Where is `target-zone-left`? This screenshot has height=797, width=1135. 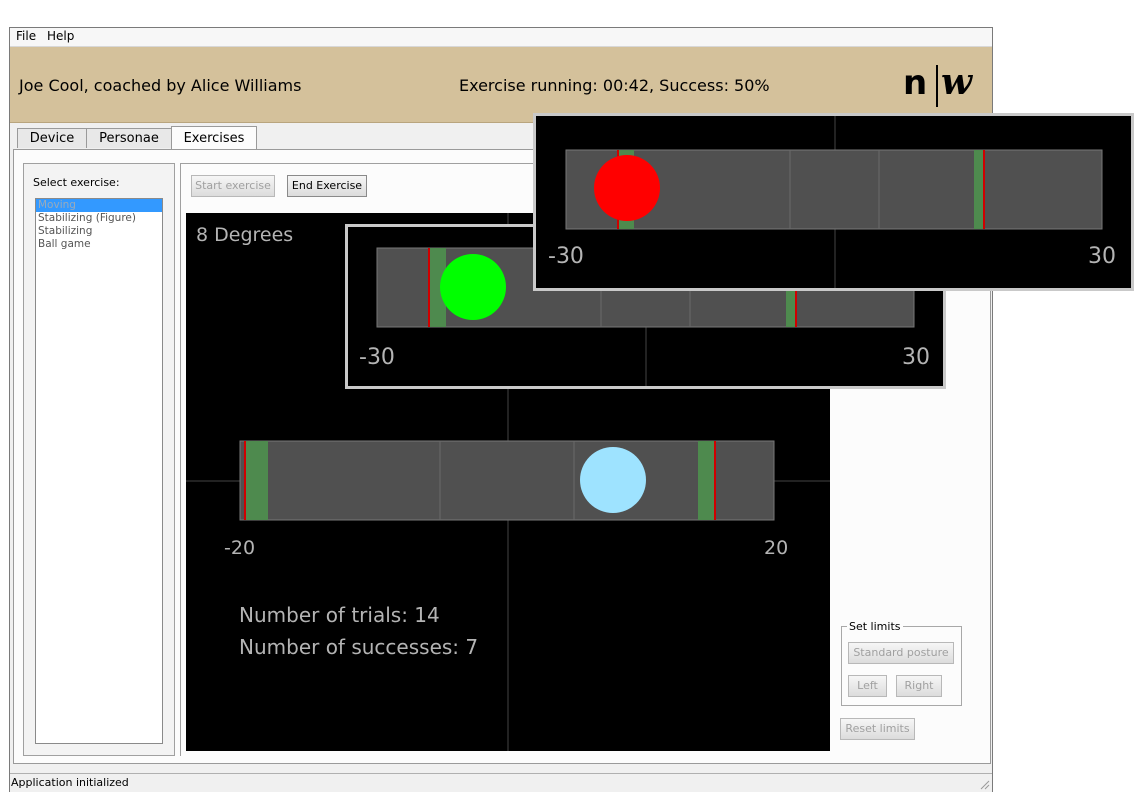 target-zone-left is located at coordinates (256, 480).